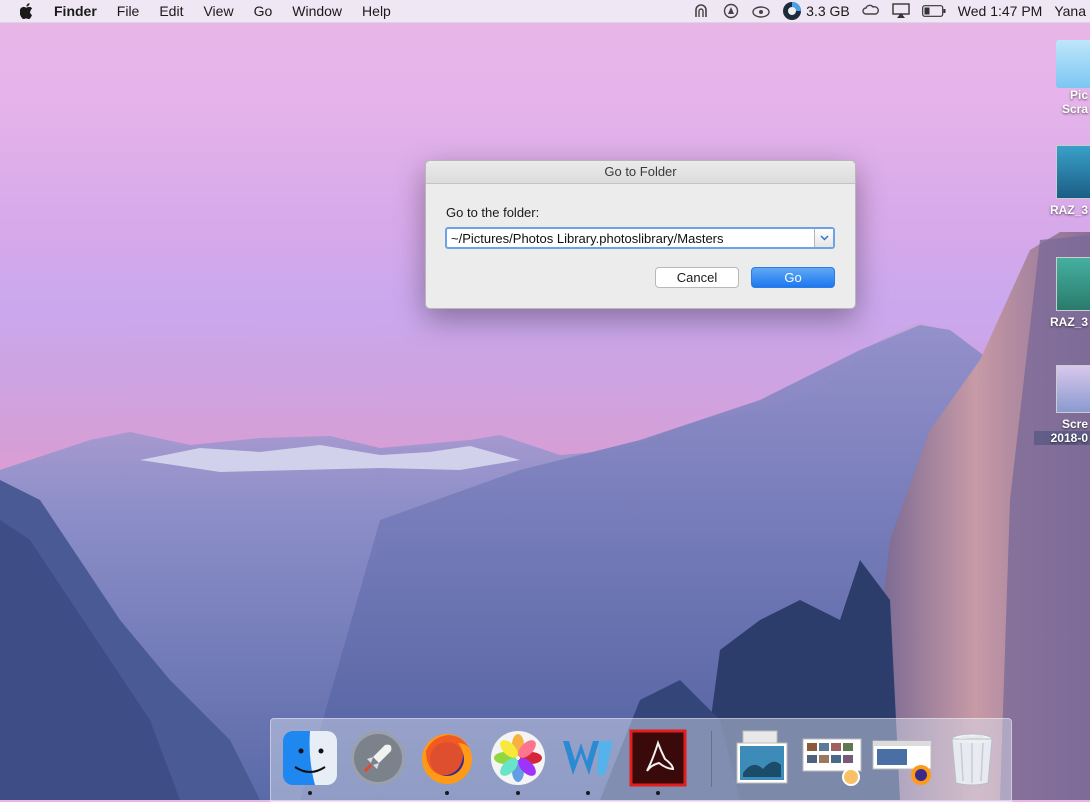 The width and height of the screenshot is (1090, 802). I want to click on folder-path-input, so click(634, 238).